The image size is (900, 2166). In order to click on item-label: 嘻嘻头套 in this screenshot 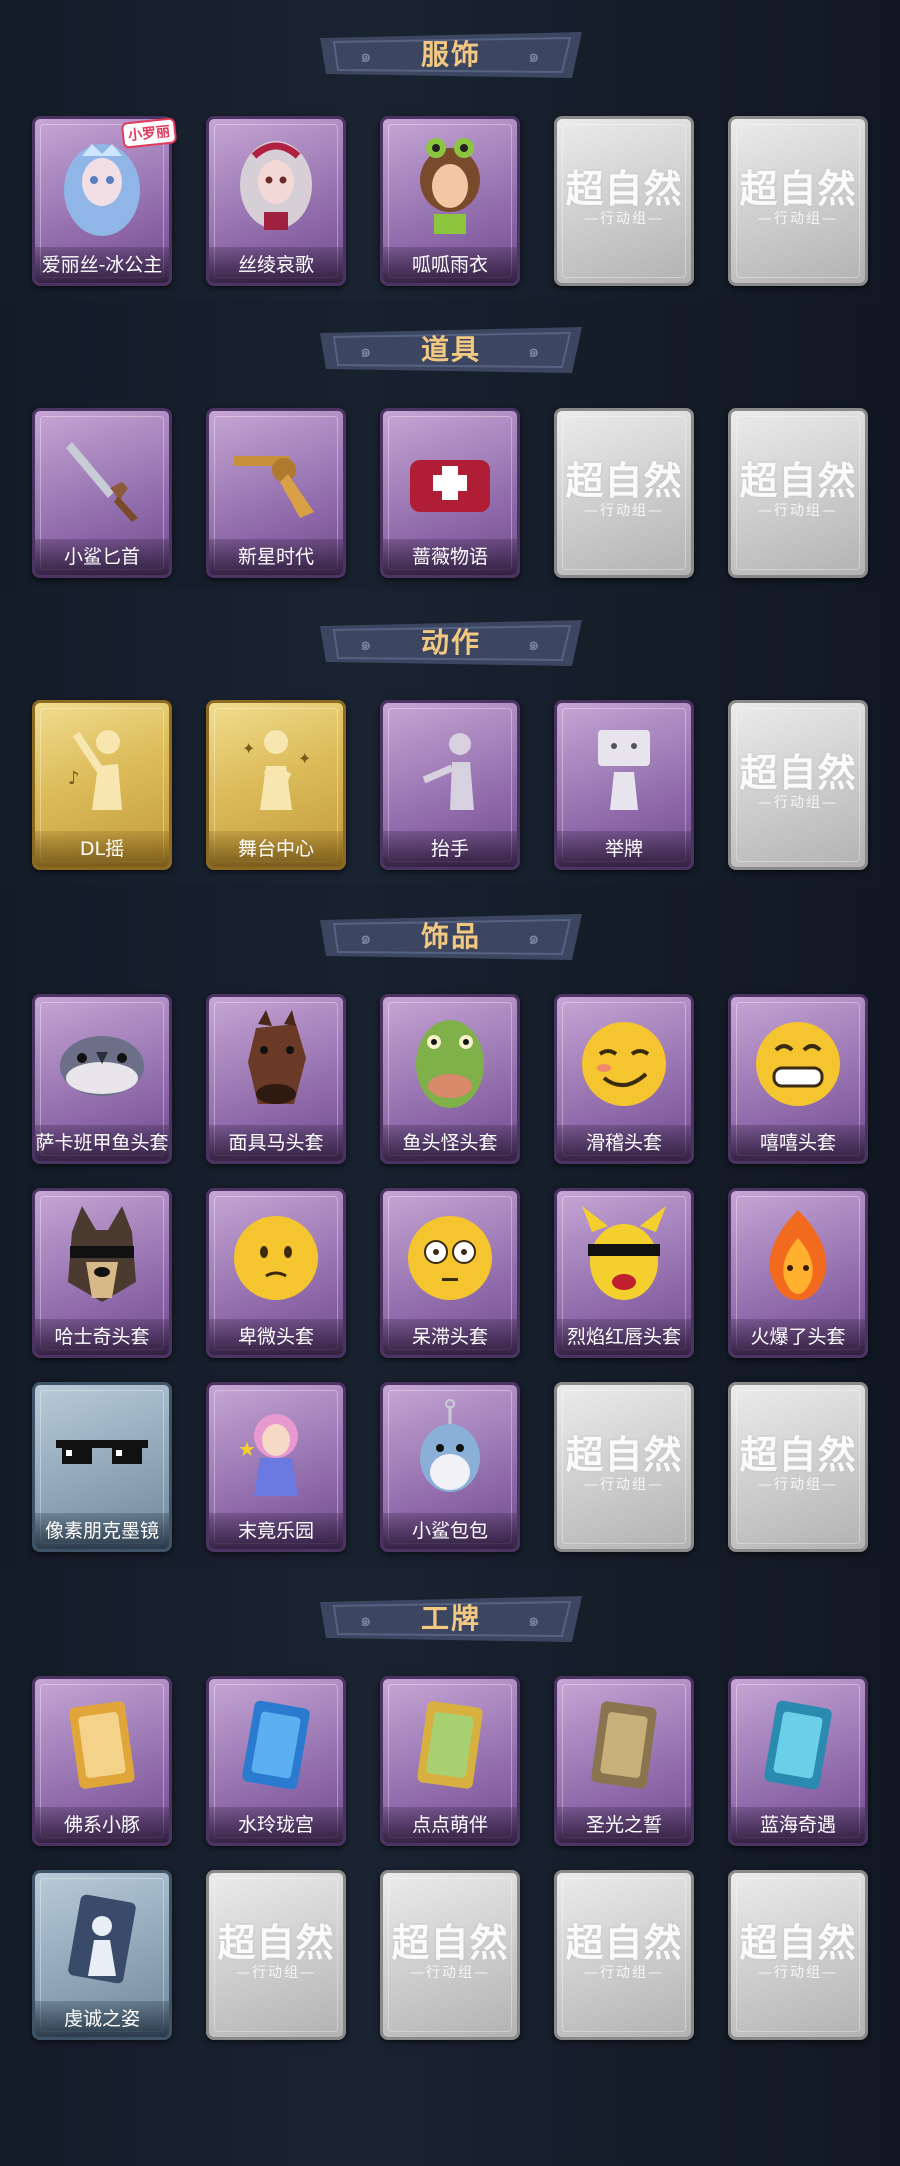, I will do `click(798, 1143)`.